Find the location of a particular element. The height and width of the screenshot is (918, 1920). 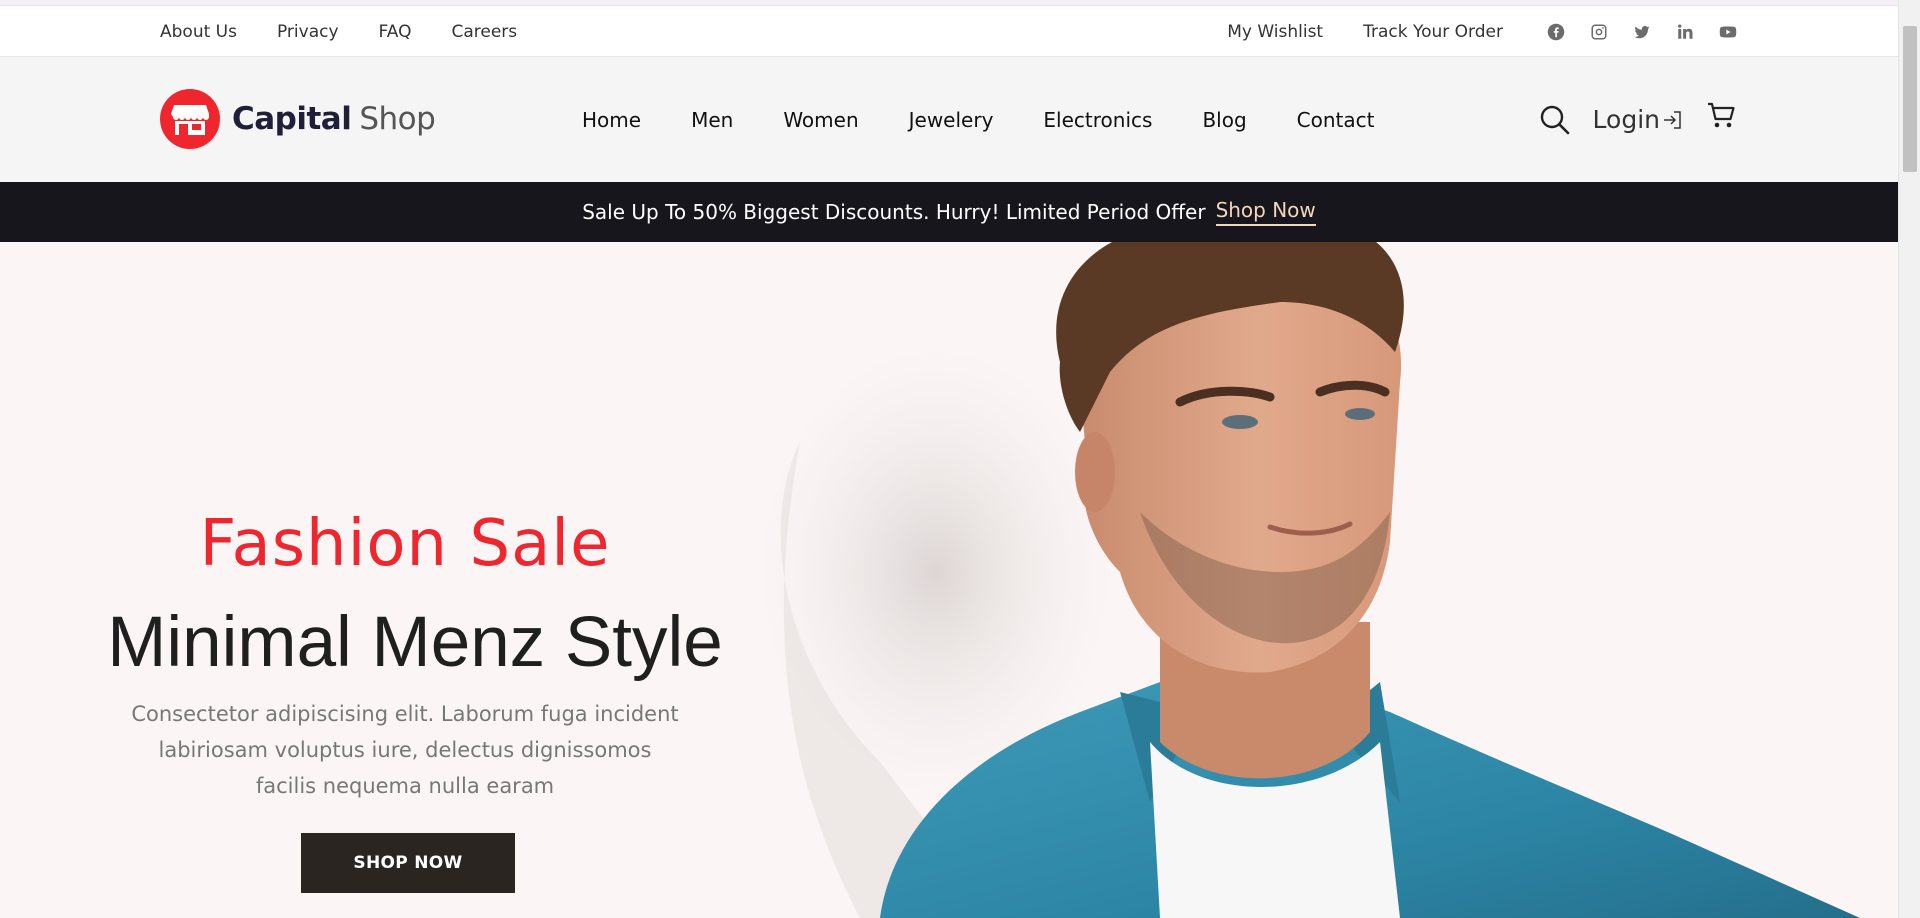

site-logo: Capital Shop is located at coordinates (298, 119).